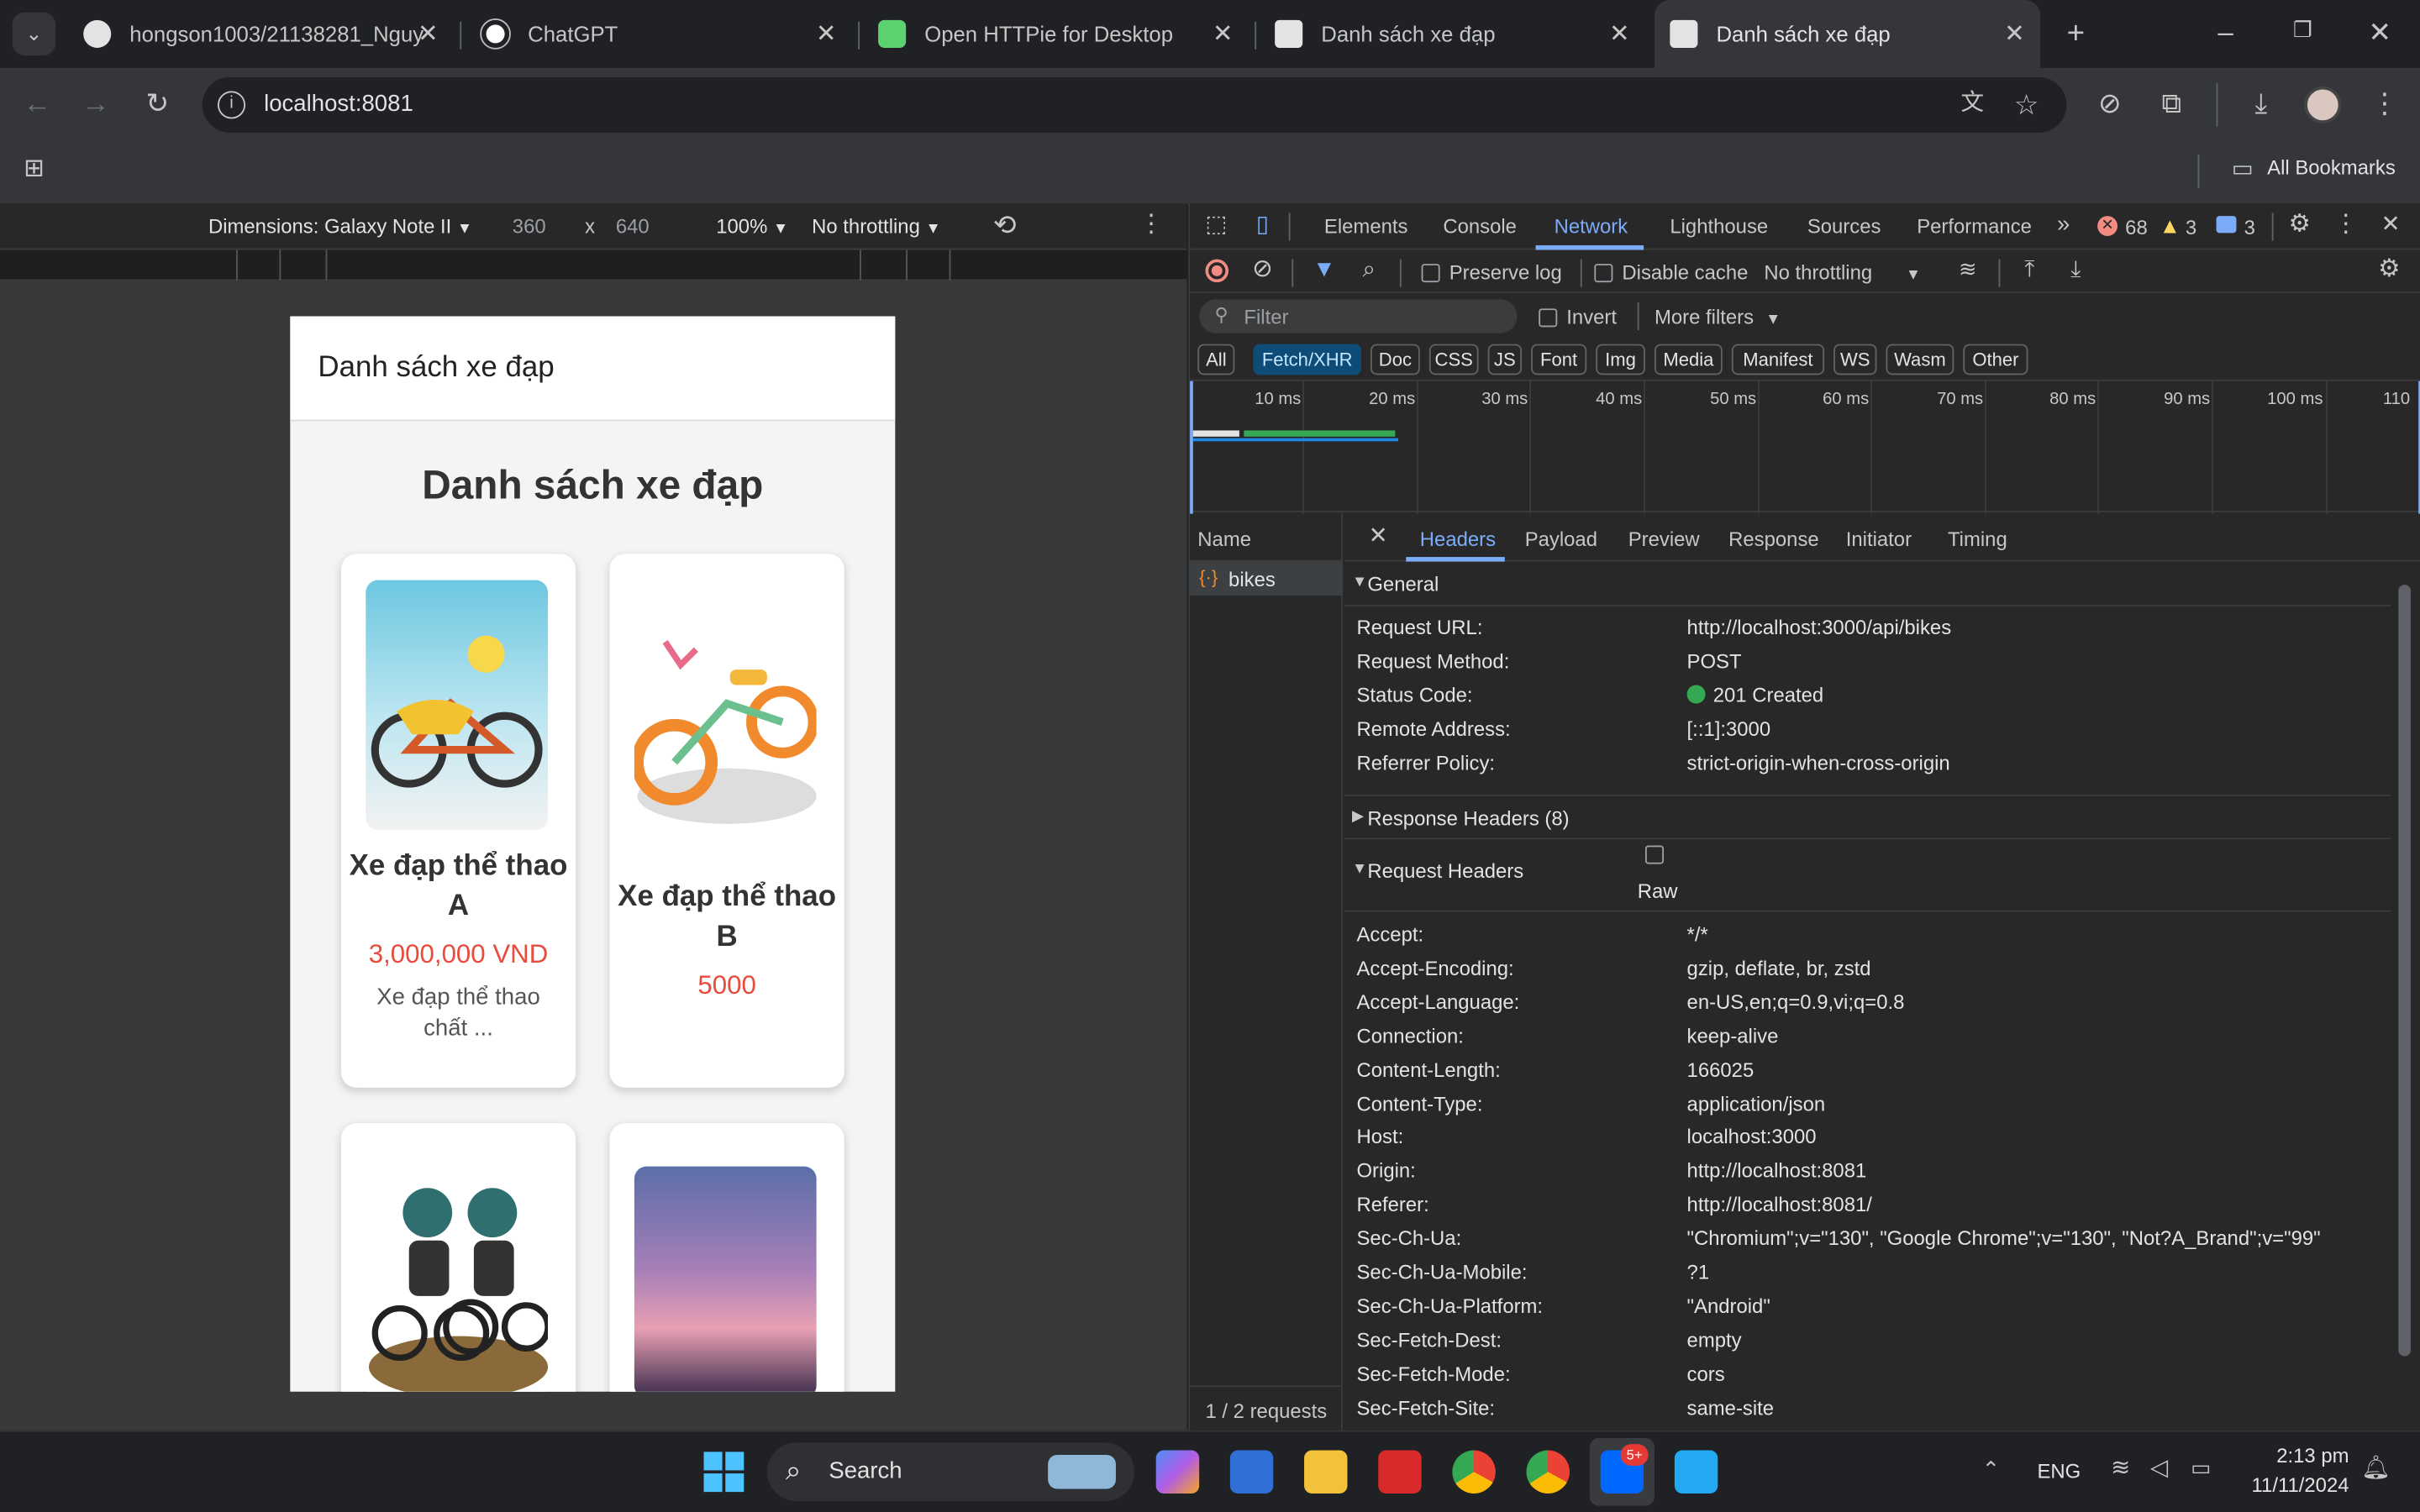 This screenshot has width=2420, height=1512. Describe the element at coordinates (723, 1472) in the screenshot. I see `windows-start-icon` at that location.